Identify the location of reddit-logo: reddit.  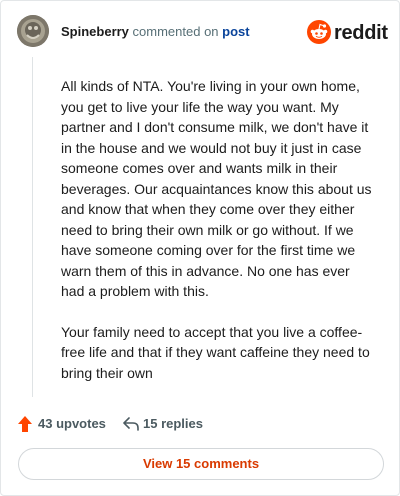
(347, 33).